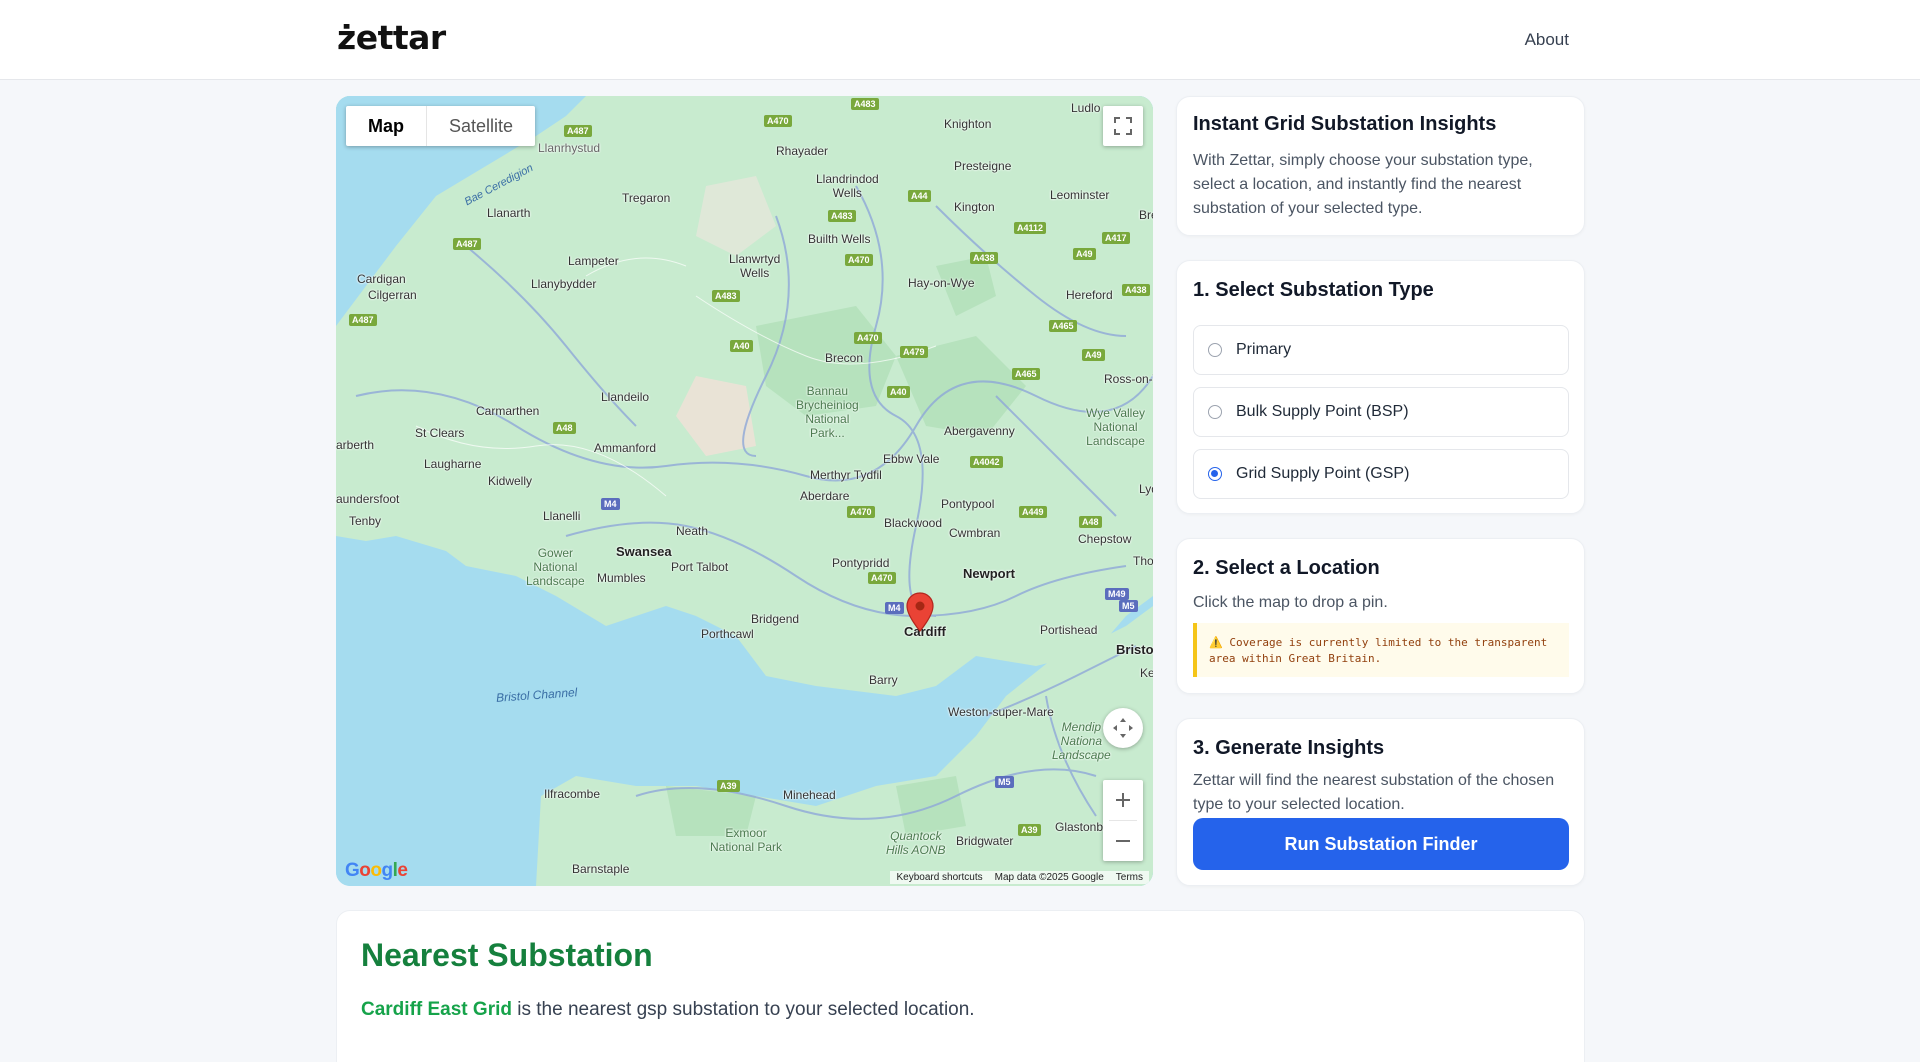  Describe the element at coordinates (1049, 877) in the screenshot. I see `map-data-text: Map data ©2025 Google` at that location.